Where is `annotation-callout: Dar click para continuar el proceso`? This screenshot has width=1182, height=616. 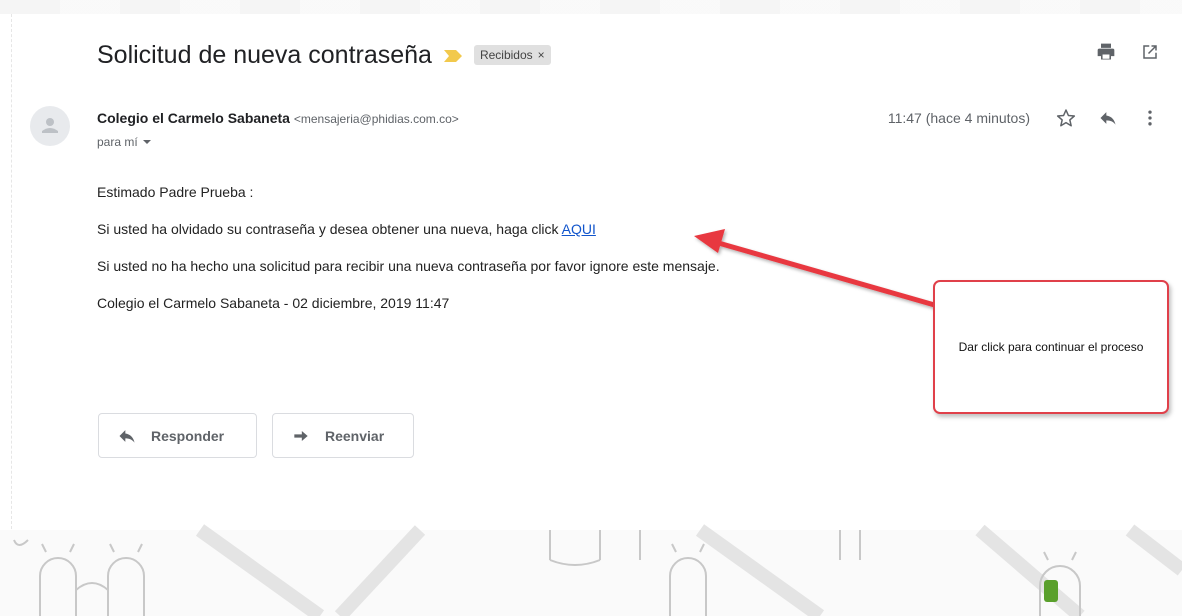
annotation-callout: Dar click para continuar el proceso is located at coordinates (1051, 347).